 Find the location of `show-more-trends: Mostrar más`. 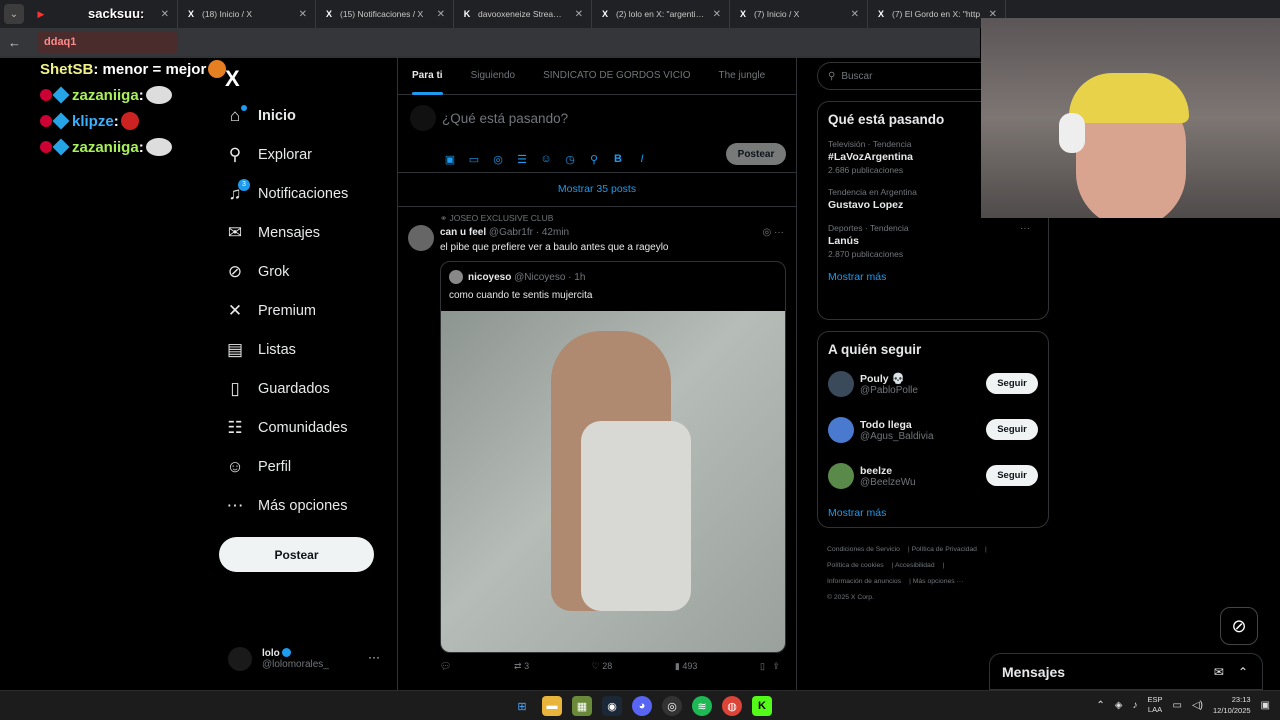

show-more-trends: Mostrar más is located at coordinates (933, 277).